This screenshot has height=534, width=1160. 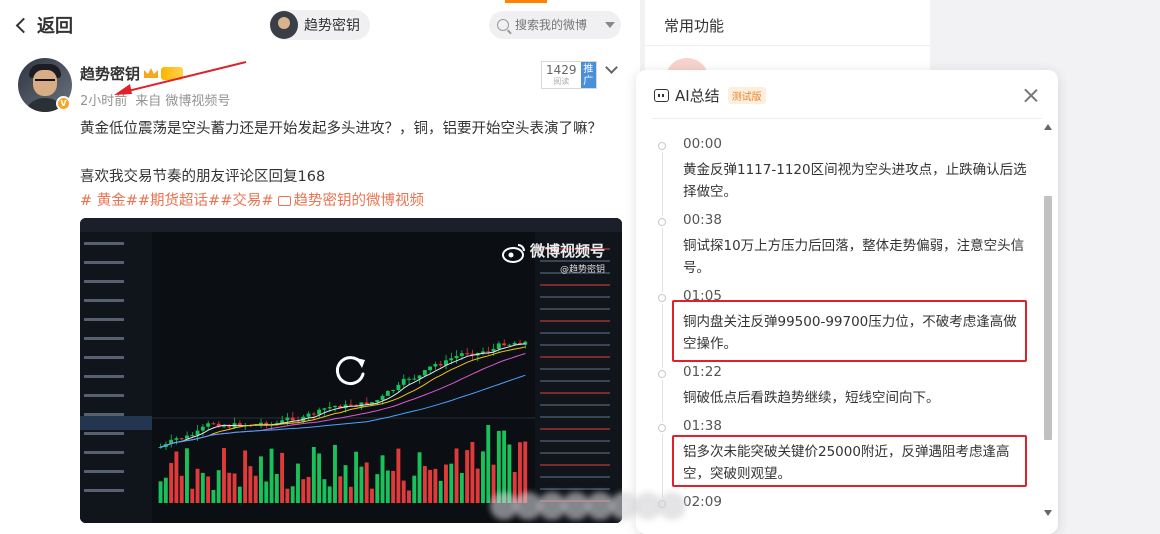 I want to click on chevron-left-icon, so click(x=23, y=25).